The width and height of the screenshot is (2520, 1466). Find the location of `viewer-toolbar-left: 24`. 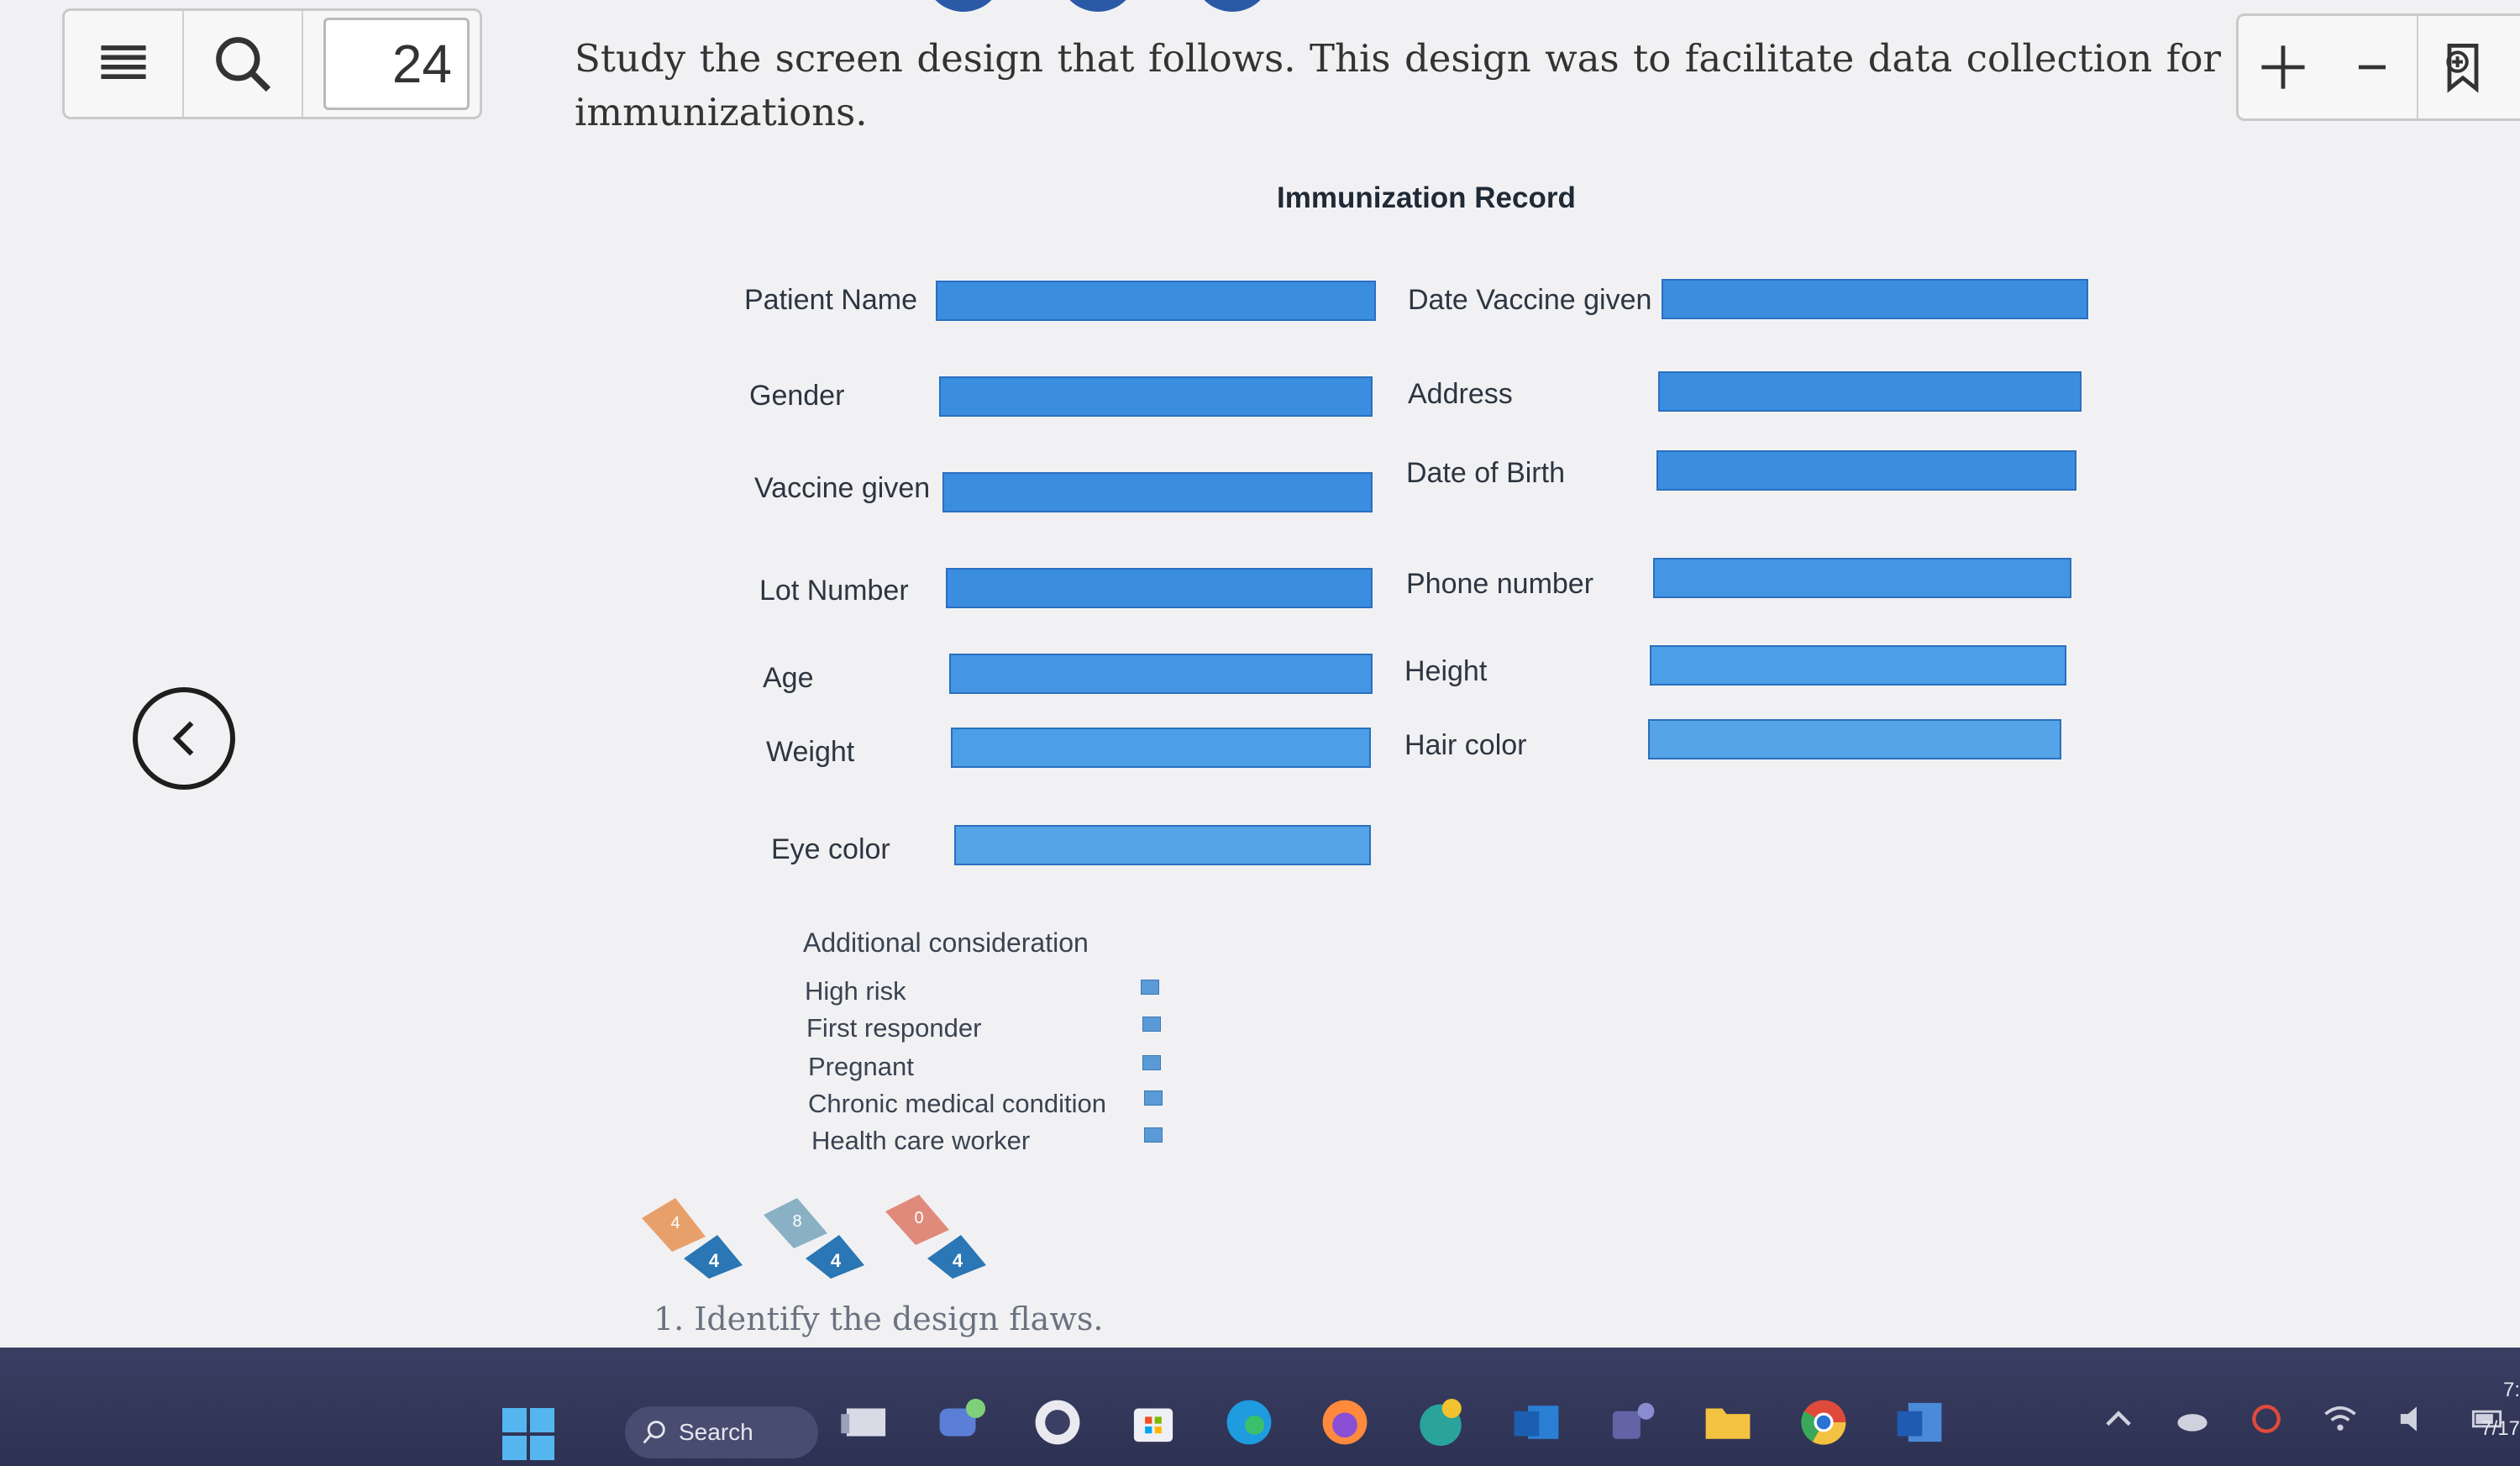

viewer-toolbar-left: 24 is located at coordinates (272, 63).